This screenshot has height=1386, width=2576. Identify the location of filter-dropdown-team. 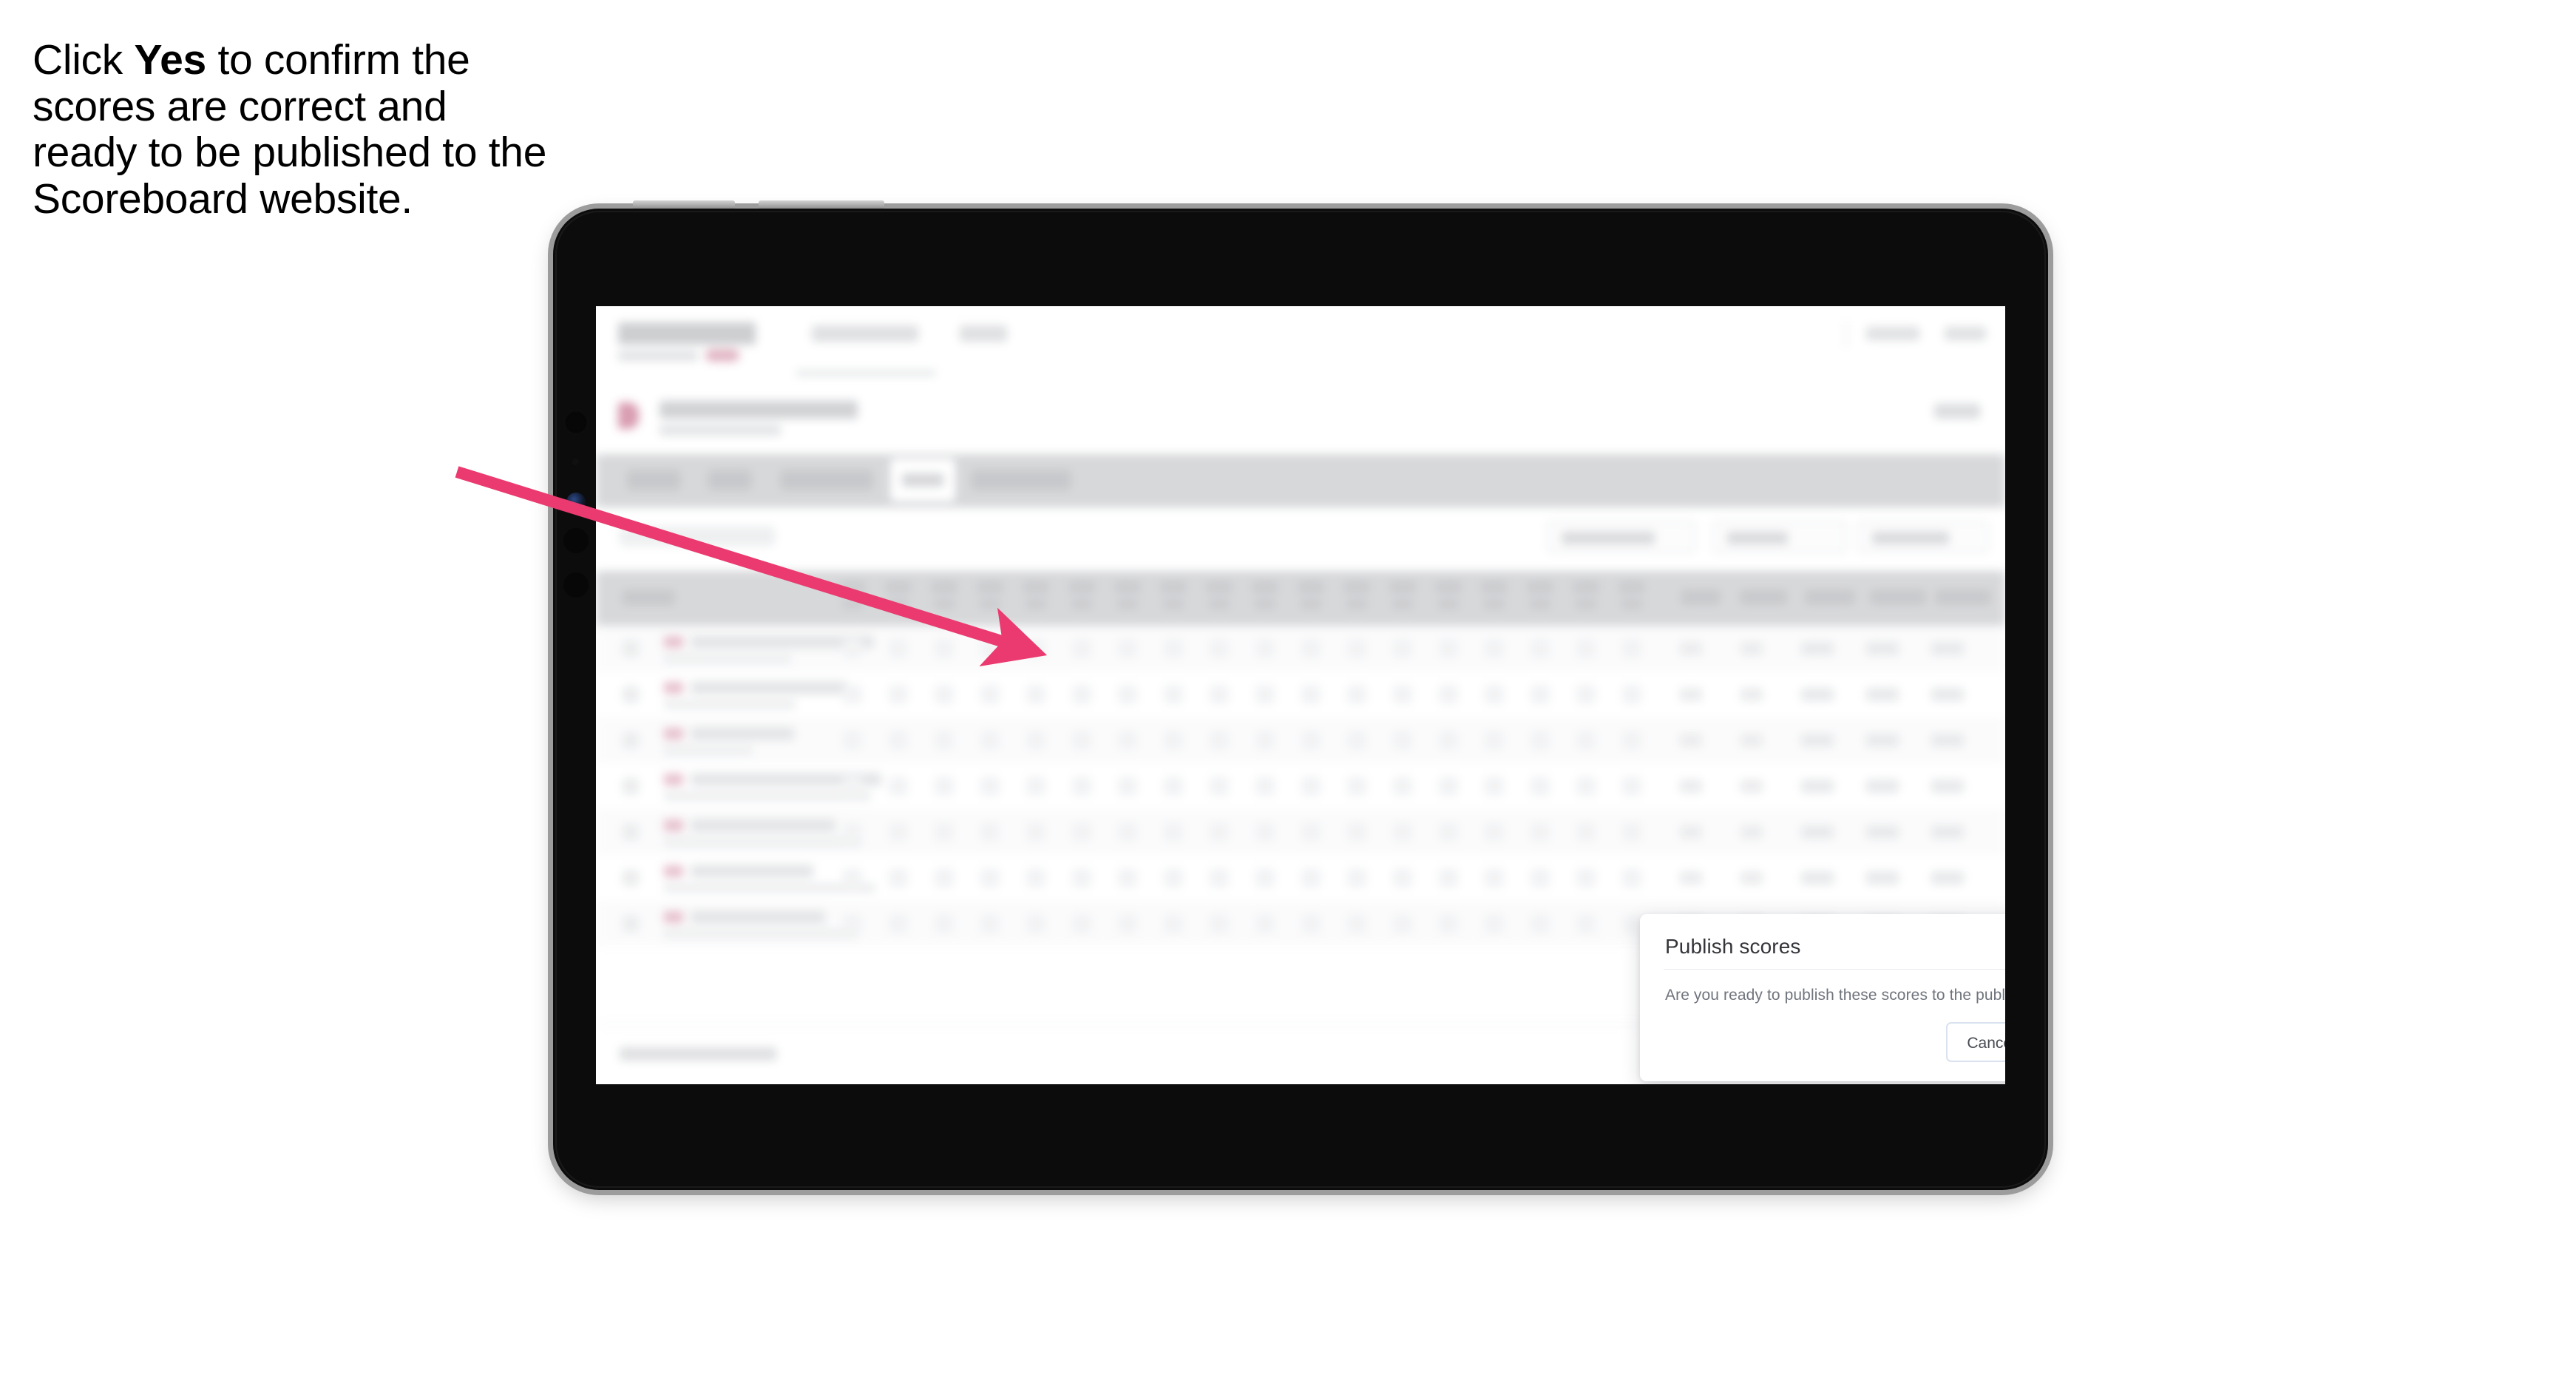
(1923, 537).